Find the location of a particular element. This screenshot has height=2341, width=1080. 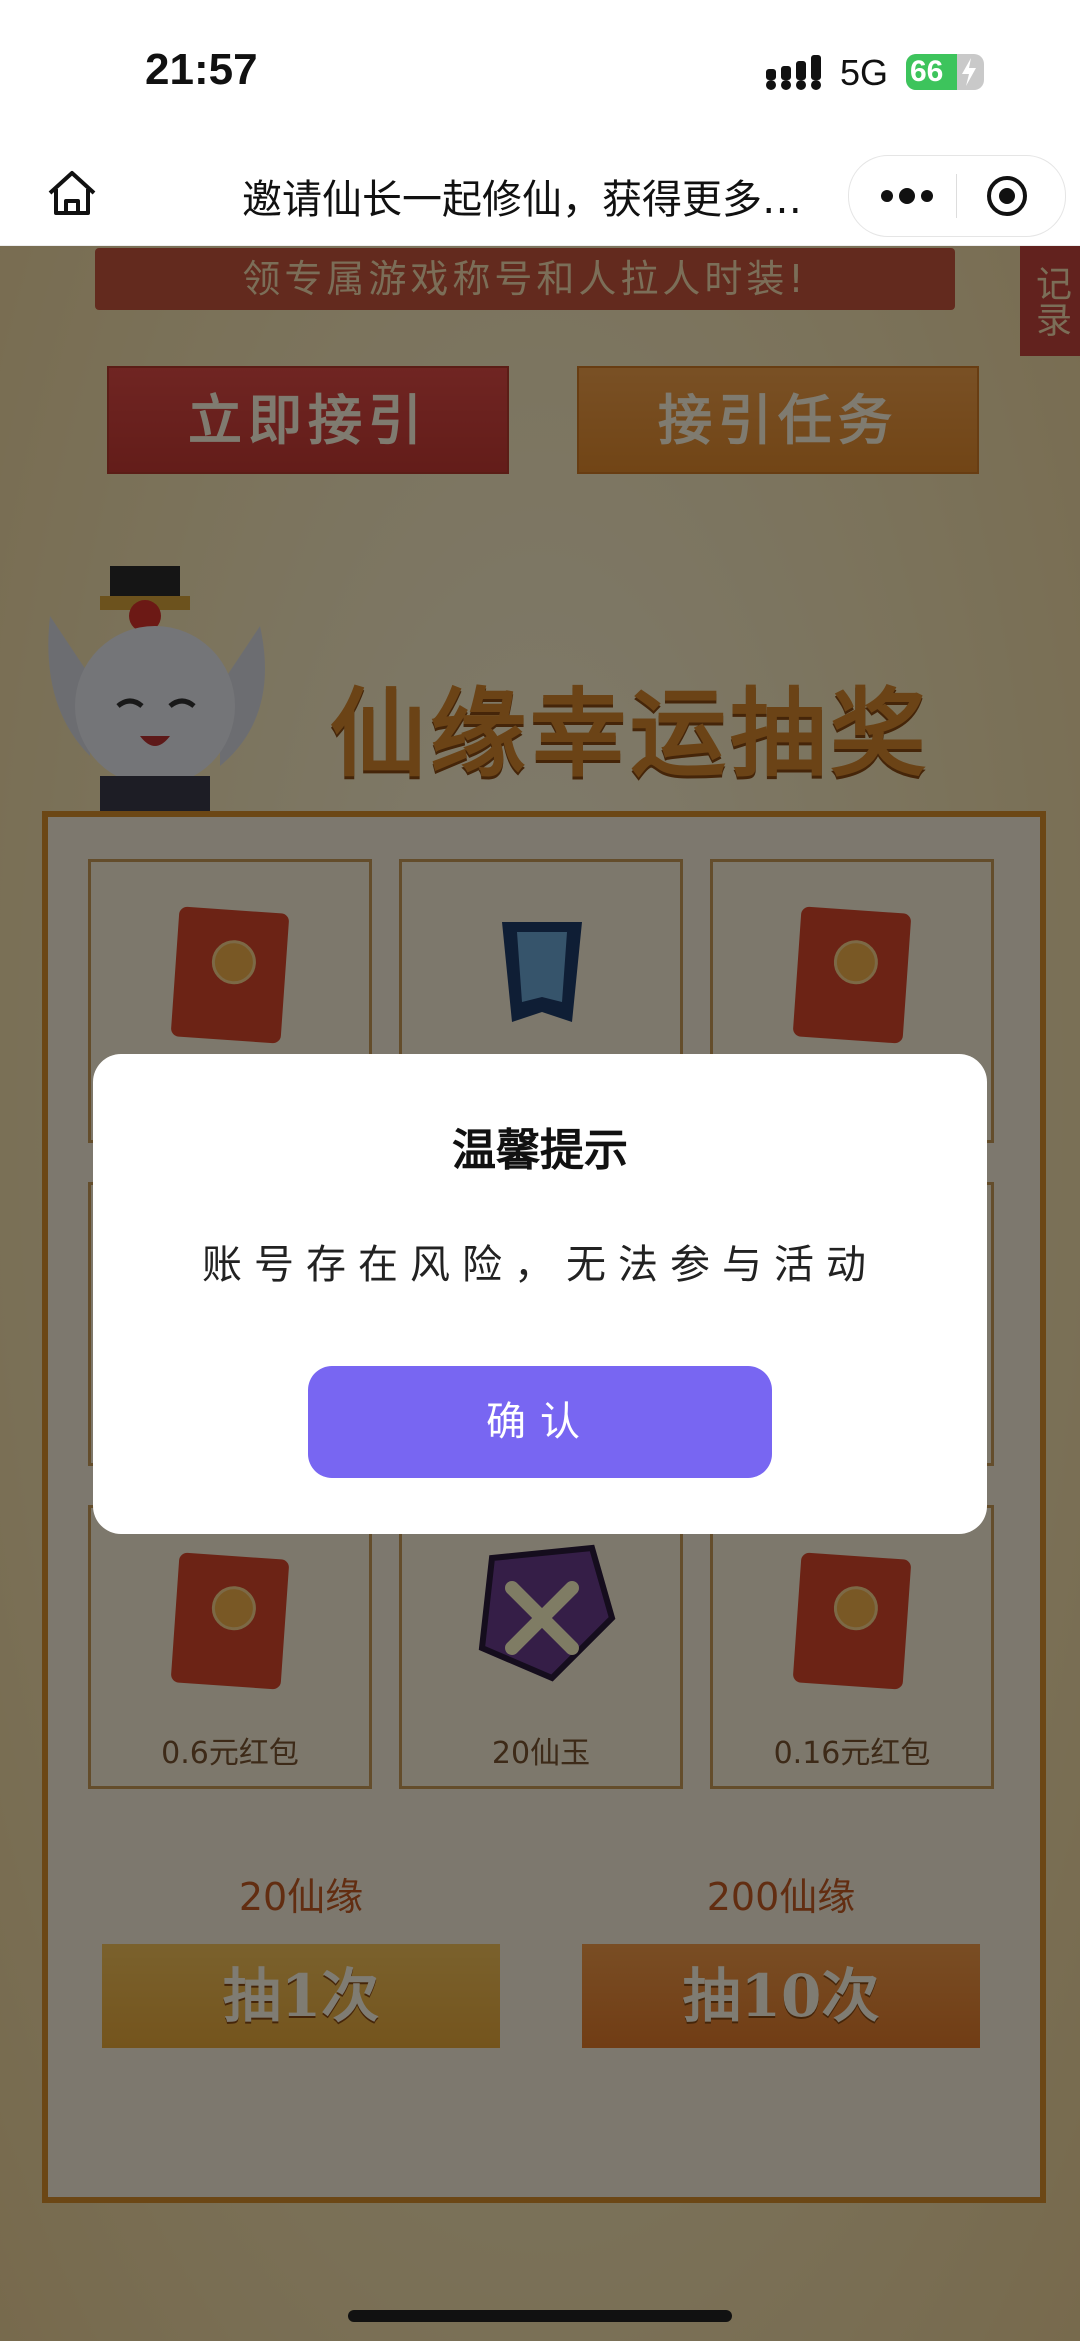

charging-icon is located at coordinates (969, 72).